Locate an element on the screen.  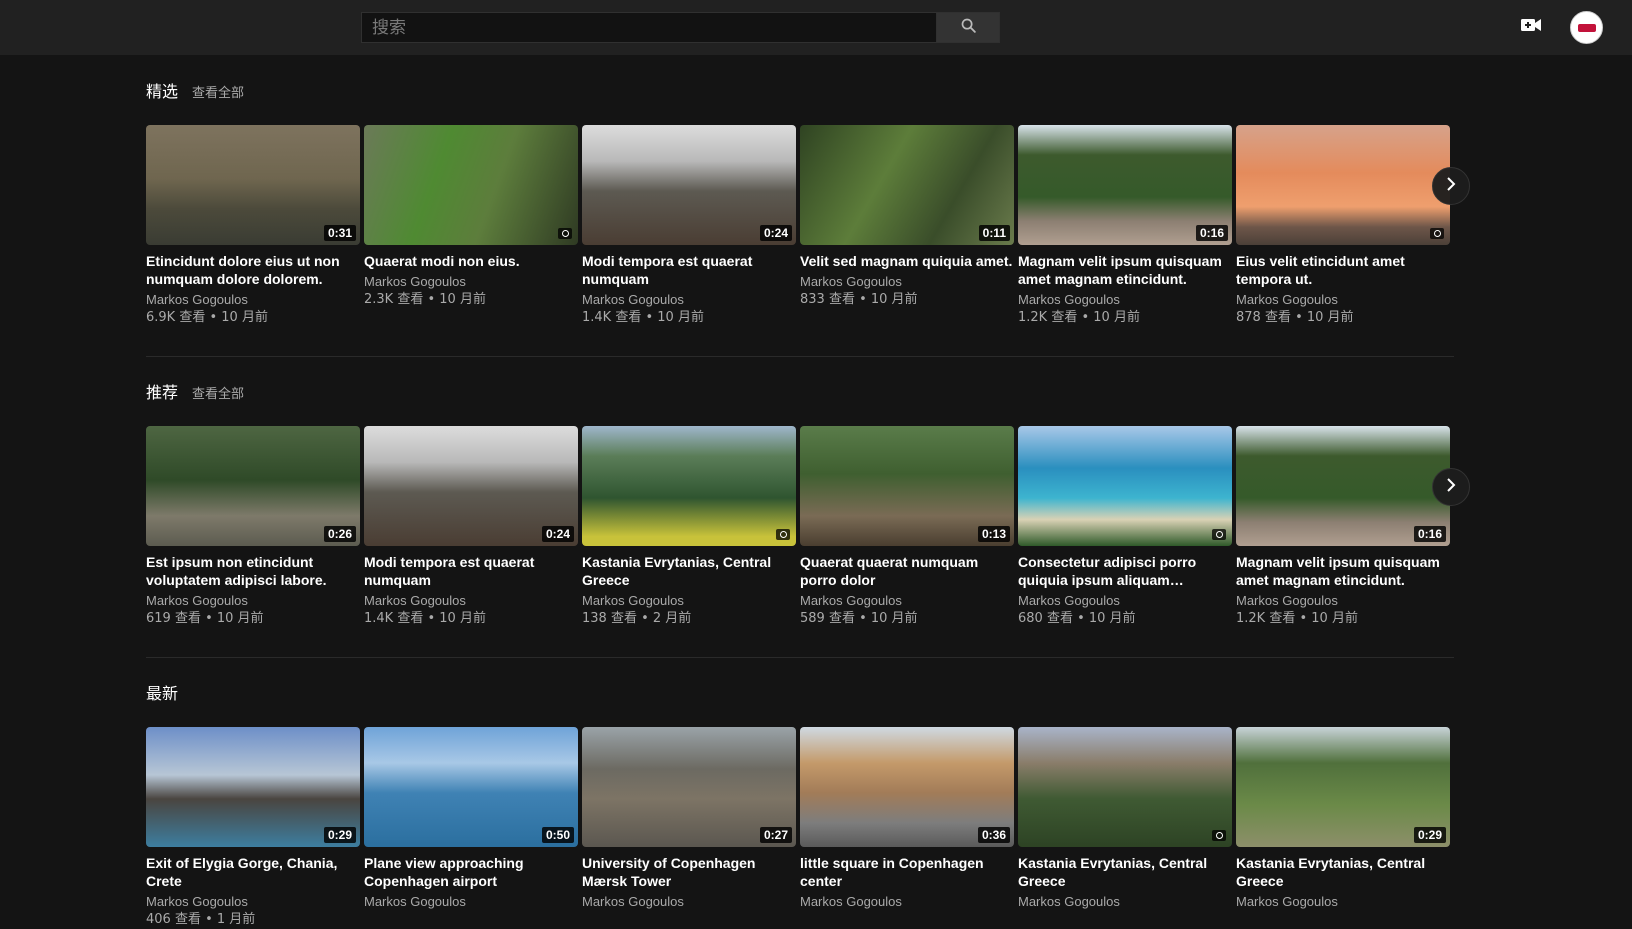
video-title: University of Copenhagen Mærsk Tower is located at coordinates (689, 872).